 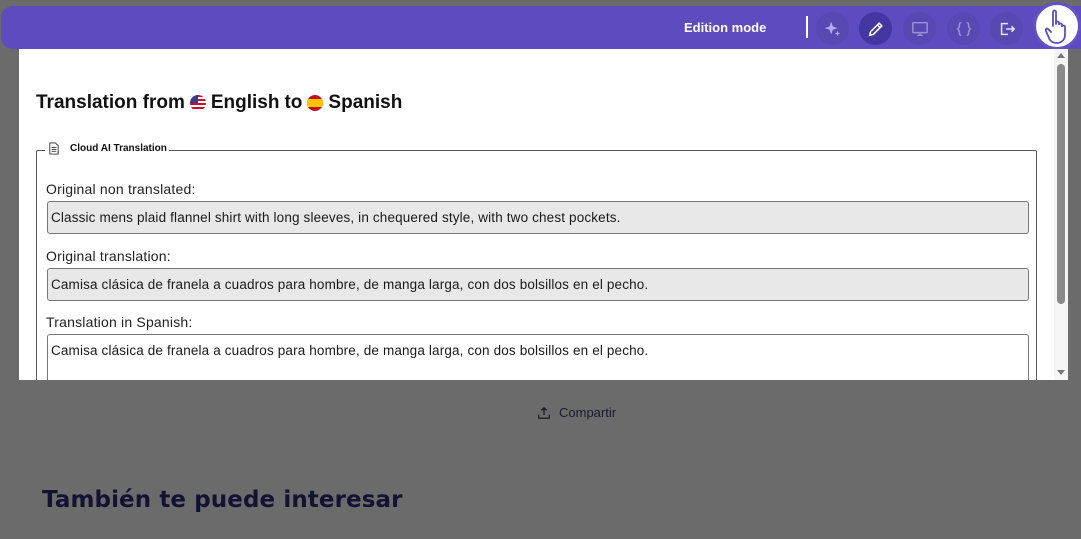 I want to click on panel-scrollbar, so click(x=1061, y=214).